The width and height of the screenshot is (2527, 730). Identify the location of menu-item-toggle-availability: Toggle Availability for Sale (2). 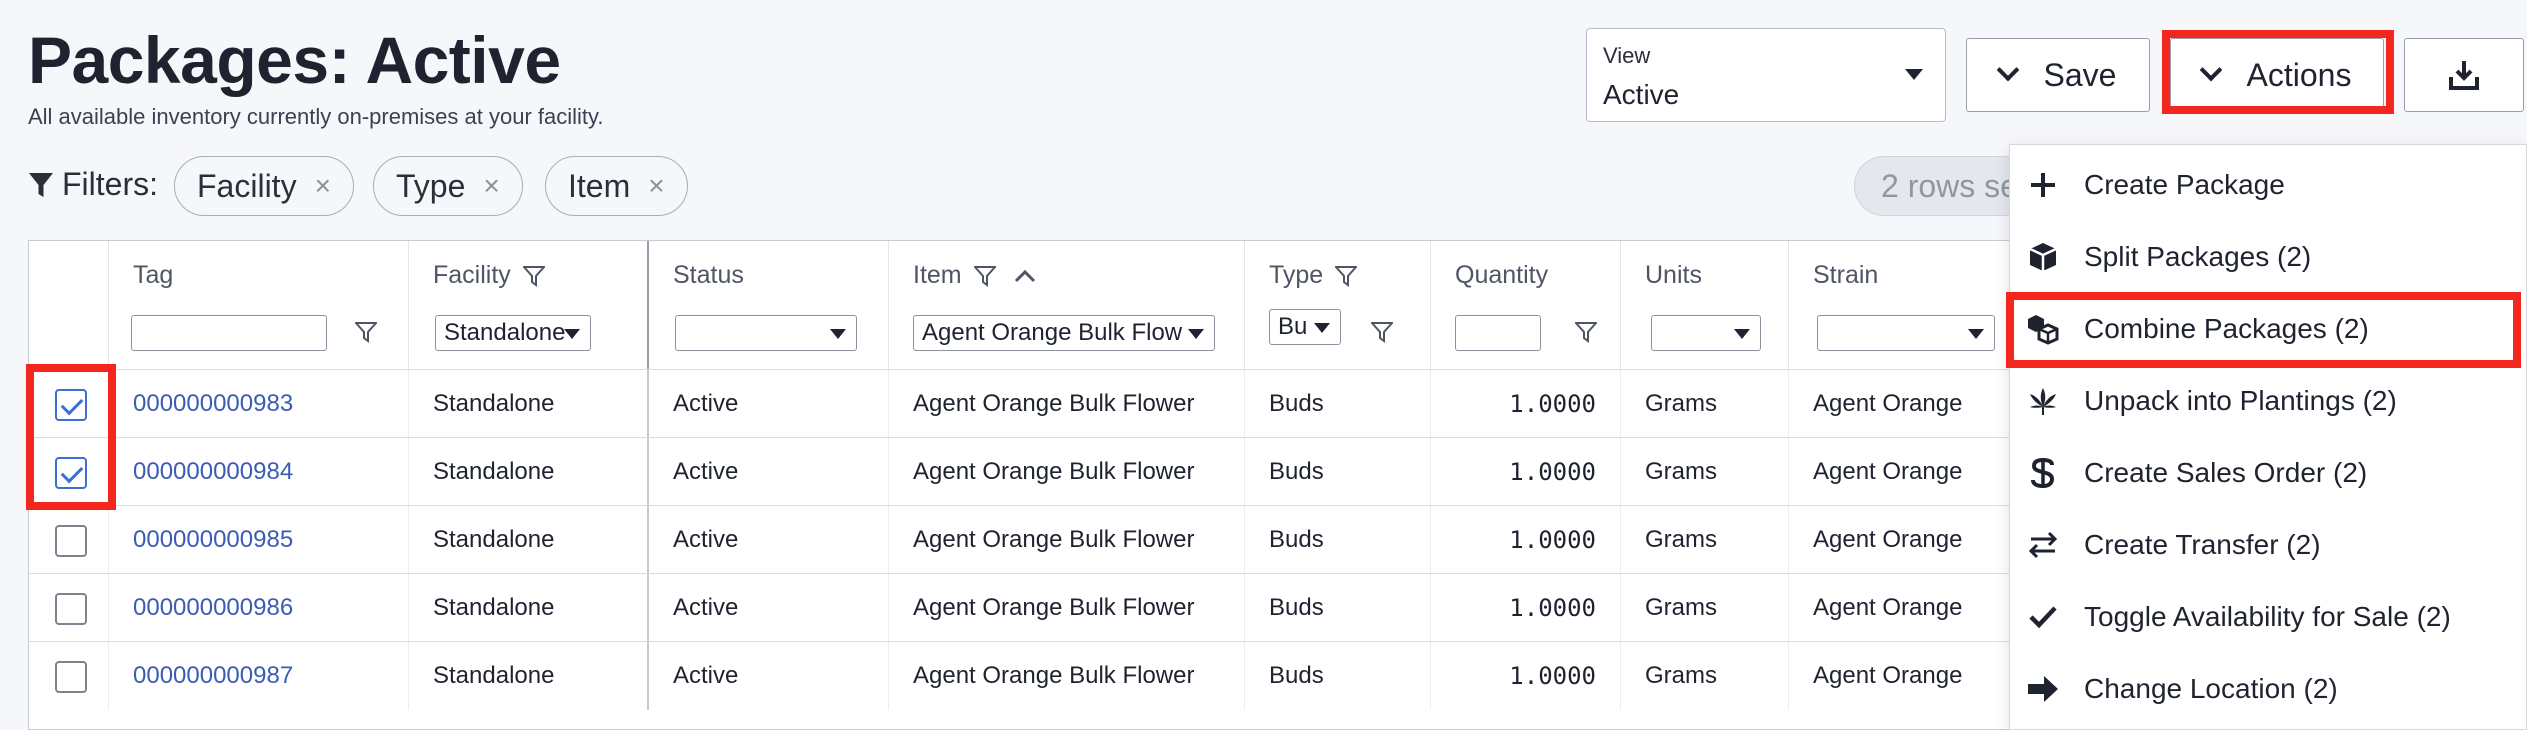
(2268, 617).